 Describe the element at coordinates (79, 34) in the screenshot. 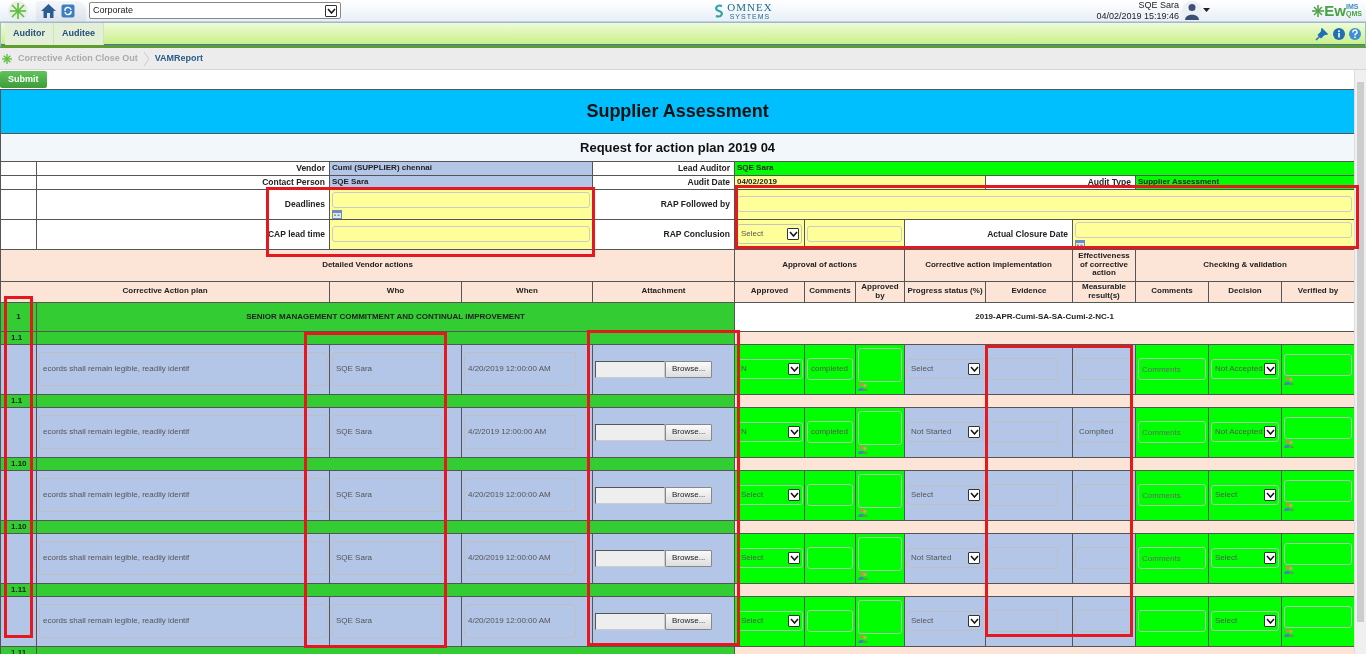

I see `tab: Auditee` at that location.